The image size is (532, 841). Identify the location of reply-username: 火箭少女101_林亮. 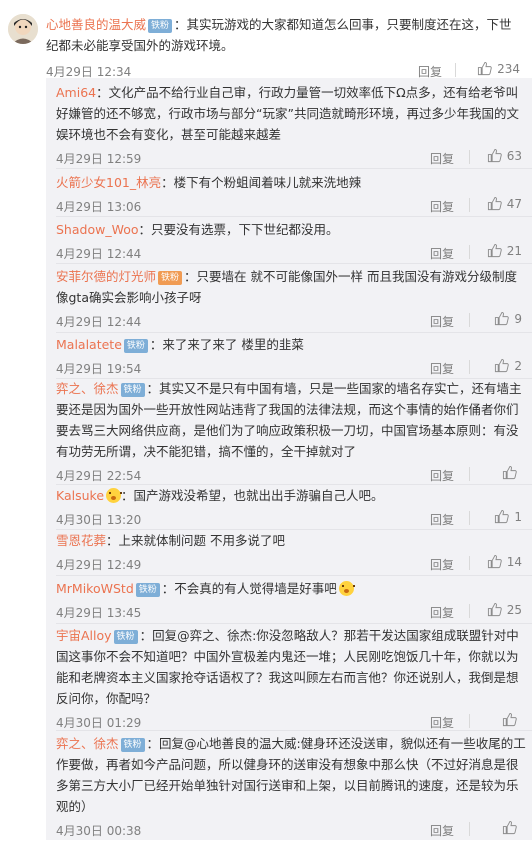
(108, 182).